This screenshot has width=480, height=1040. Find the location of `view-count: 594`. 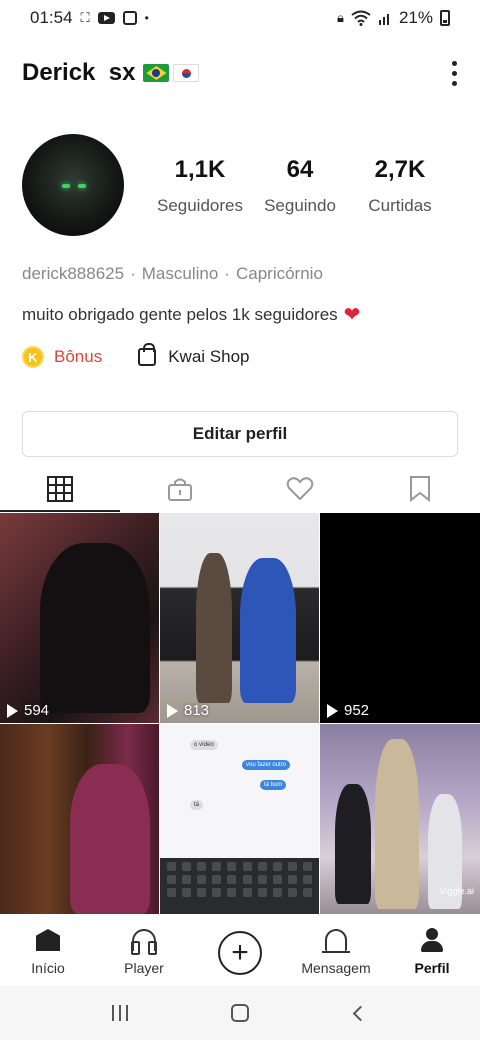

view-count: 594 is located at coordinates (28, 710).